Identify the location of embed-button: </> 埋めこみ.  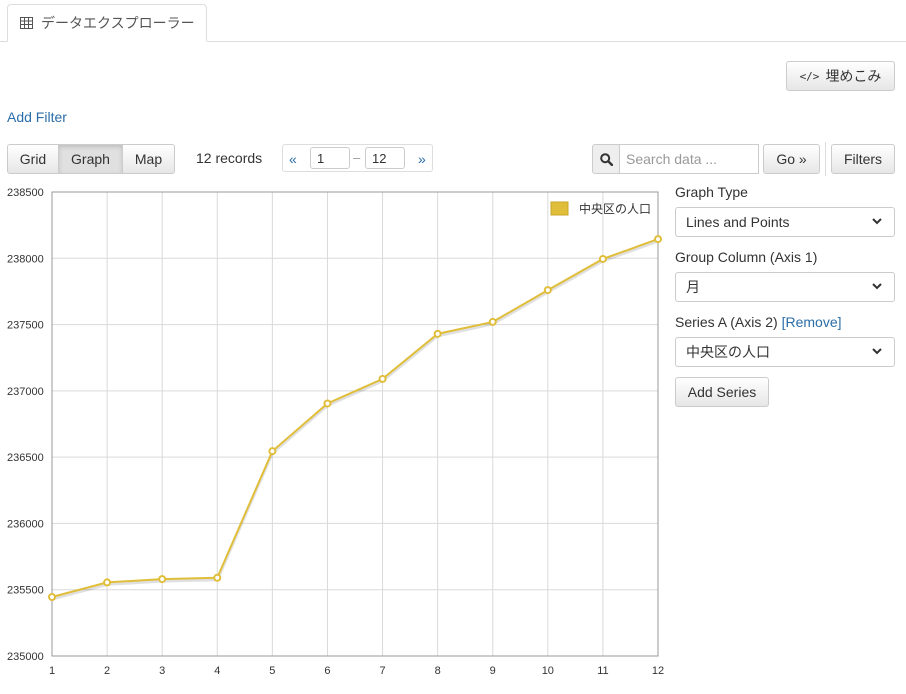
(840, 76).